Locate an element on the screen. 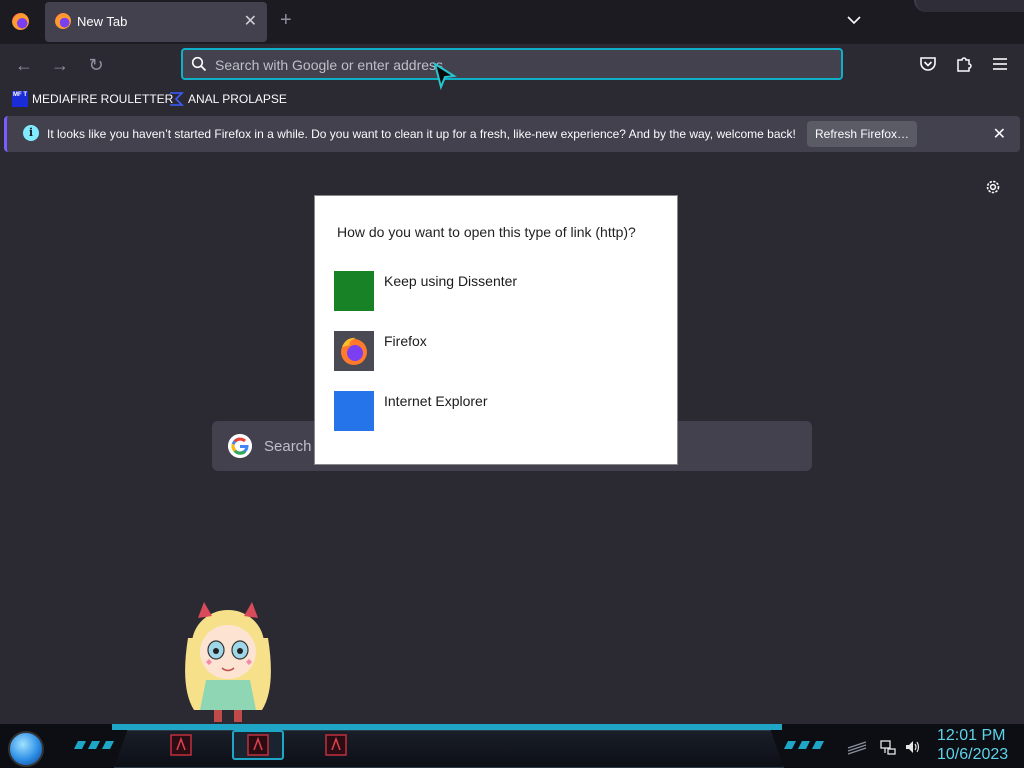 Image resolution: width=1024 pixels, height=768 pixels. clock-date: 10/6/2023 is located at coordinates (972, 755).